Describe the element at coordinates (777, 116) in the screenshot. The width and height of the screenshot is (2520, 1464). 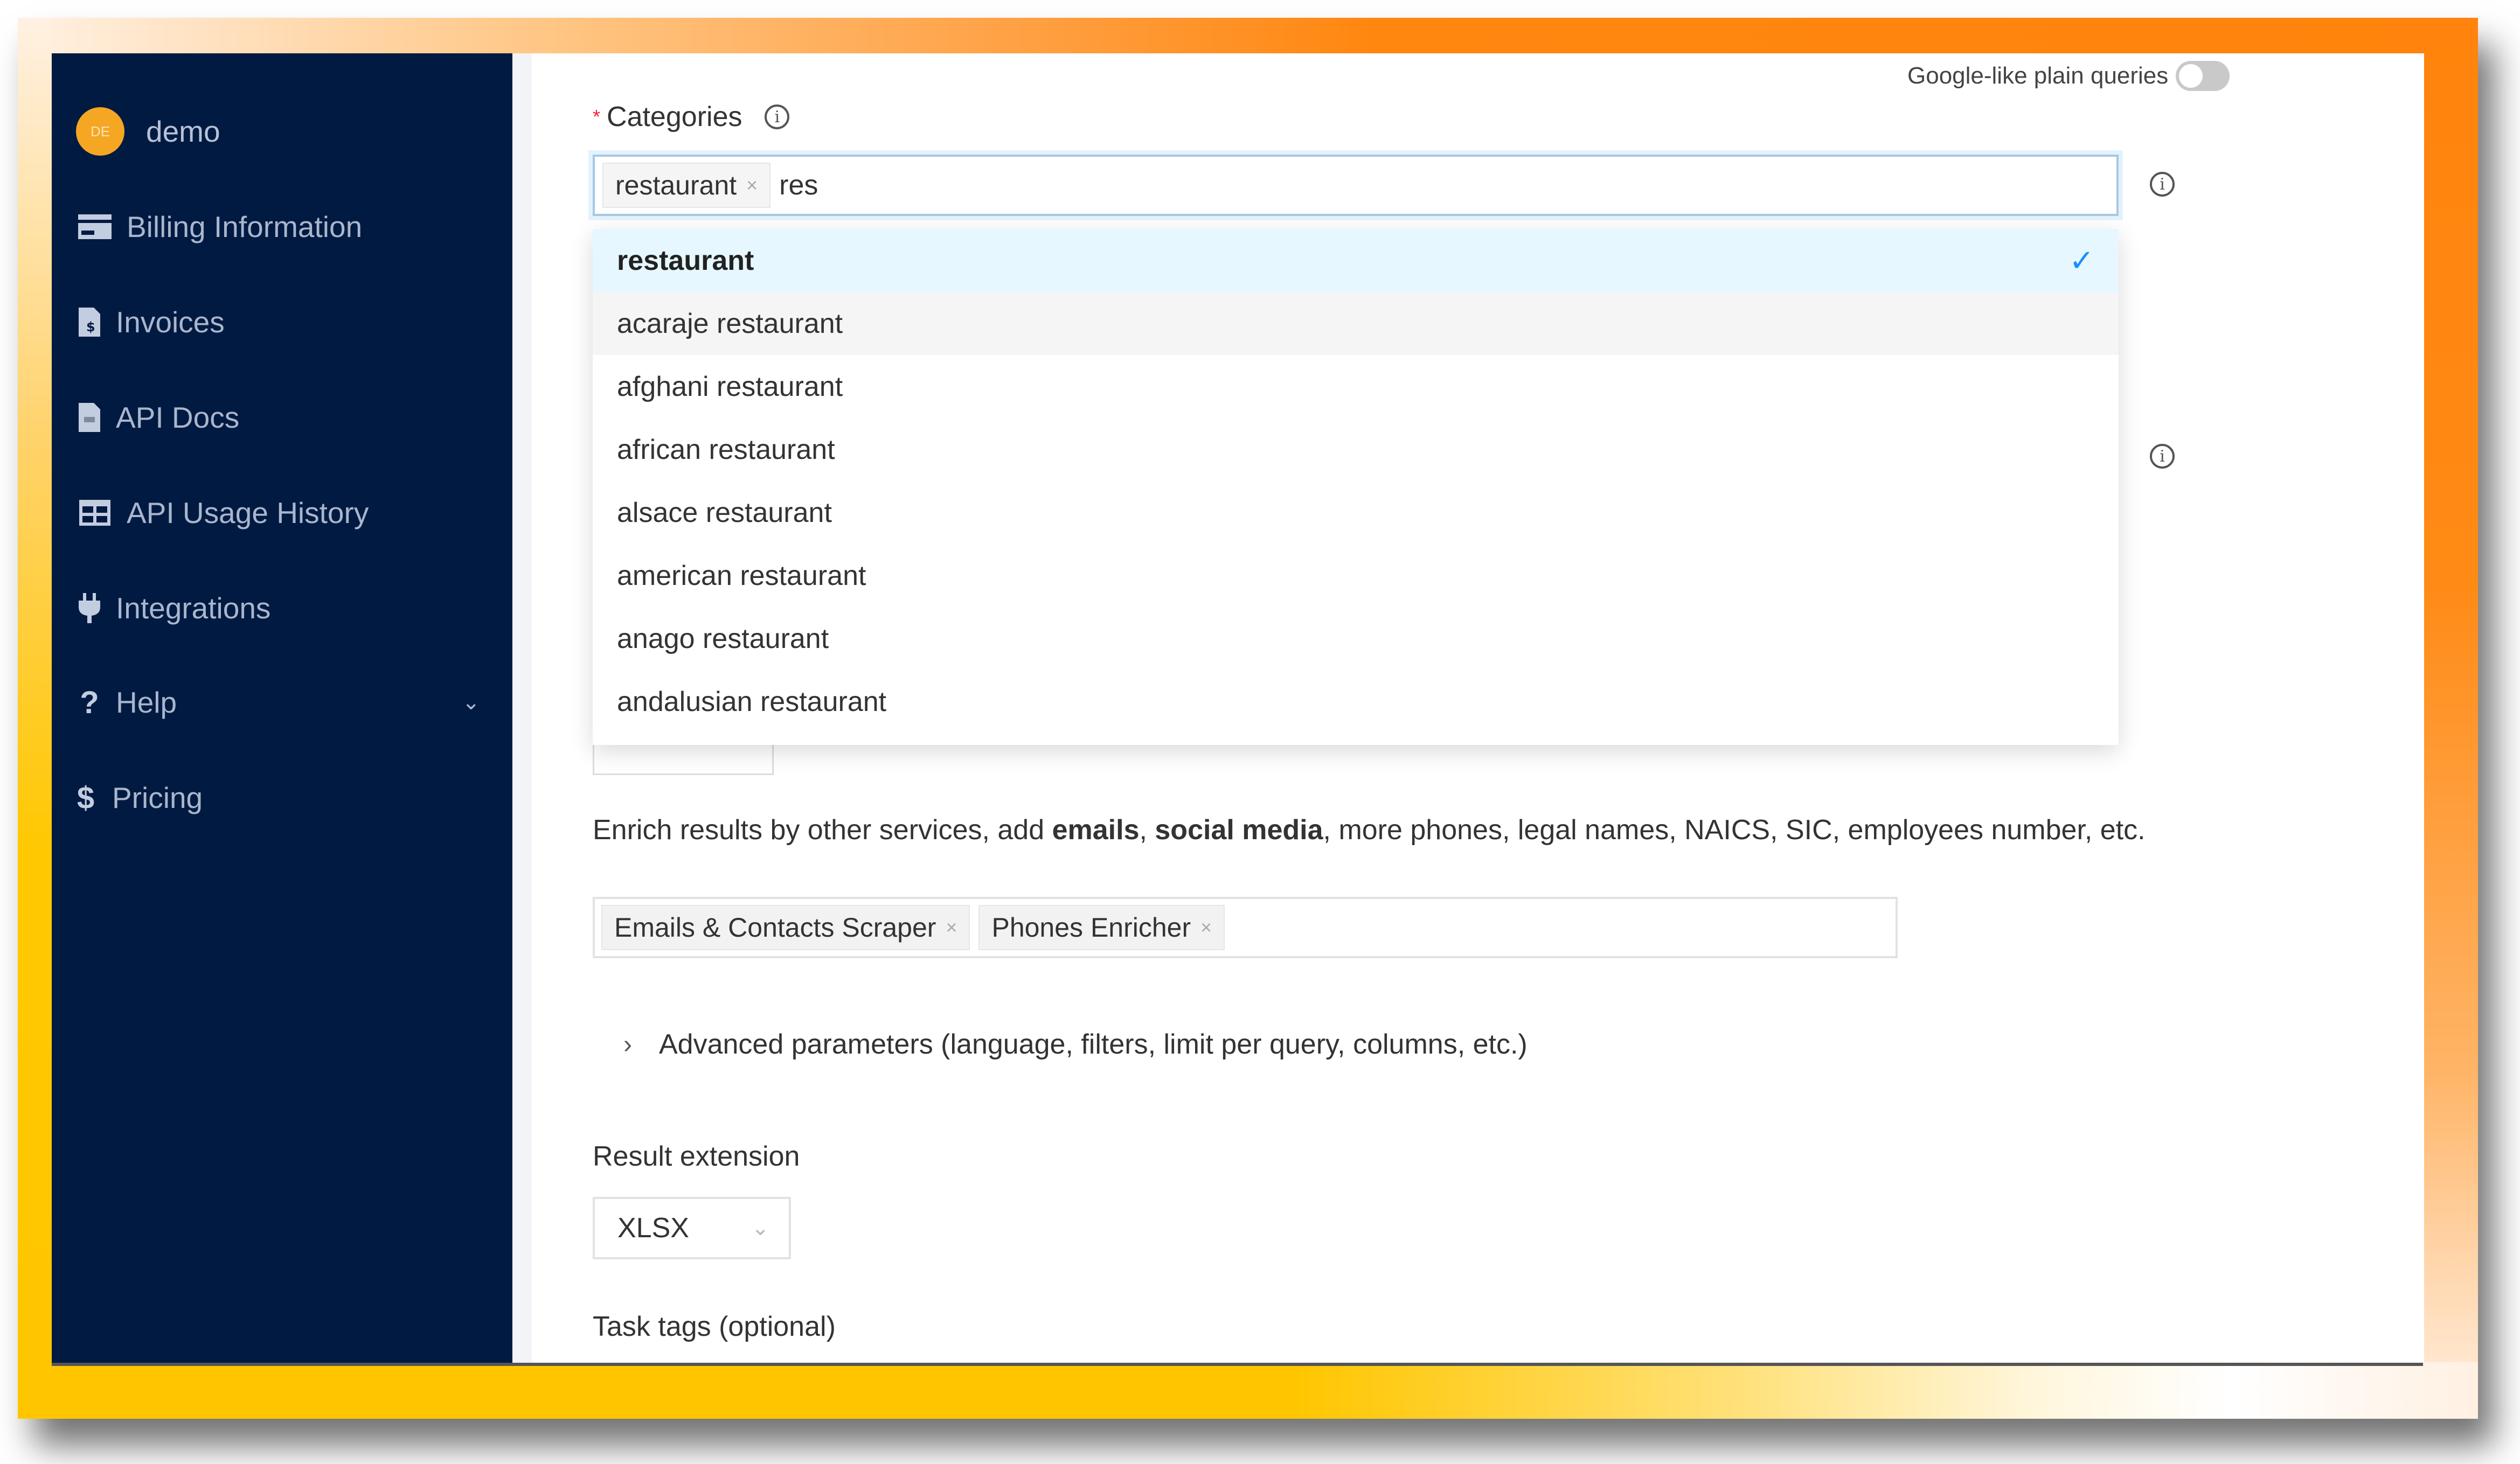
I see `info-icon: i` at that location.